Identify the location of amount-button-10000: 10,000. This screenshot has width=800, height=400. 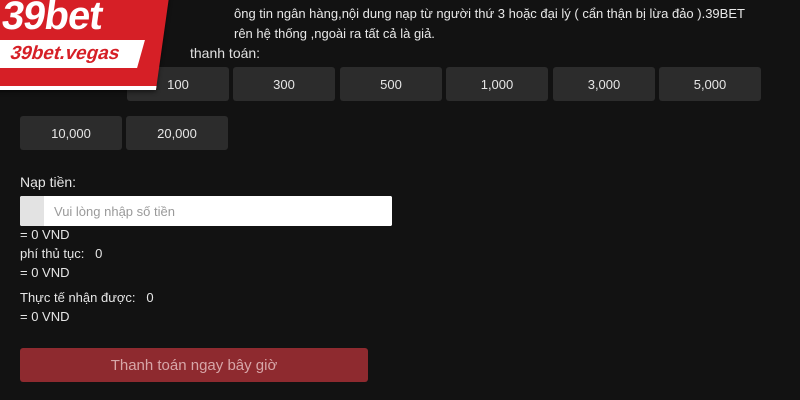
(71, 133).